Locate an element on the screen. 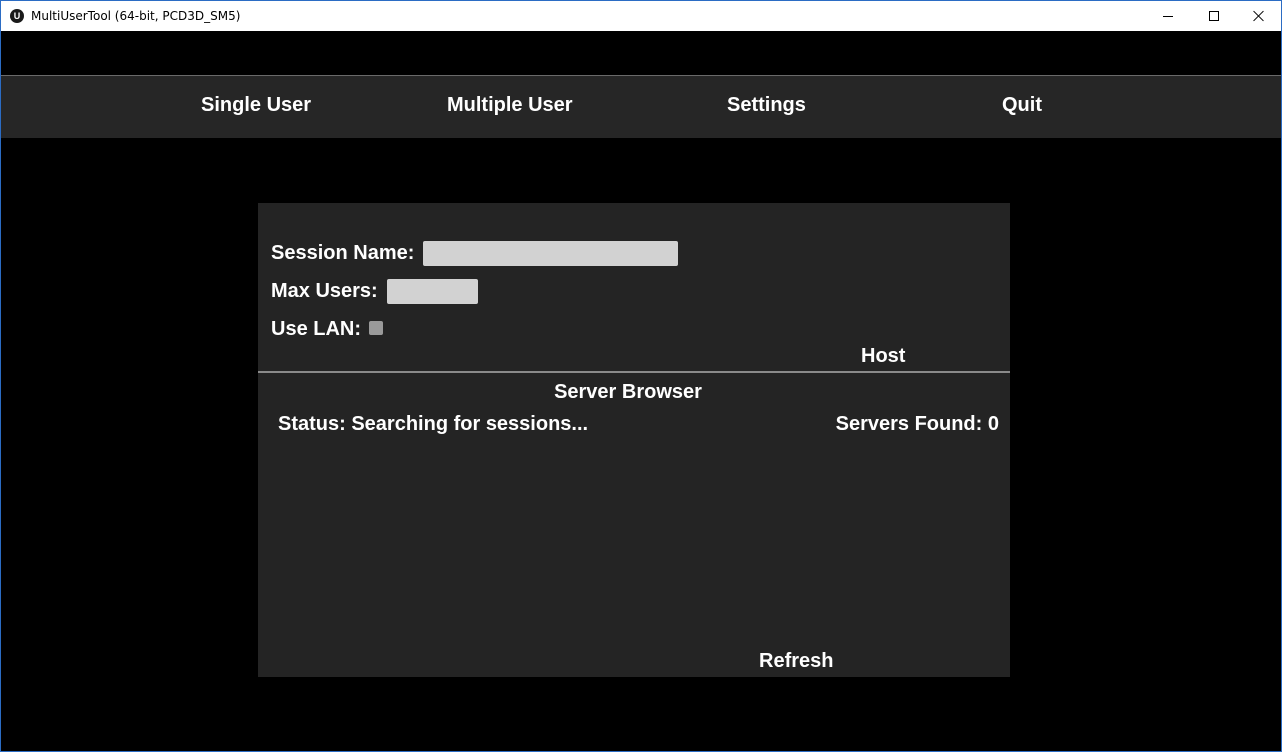 The height and width of the screenshot is (752, 1282). window-title: MultiUserTool (64-bit, PCD3D_SM5) is located at coordinates (136, 16).